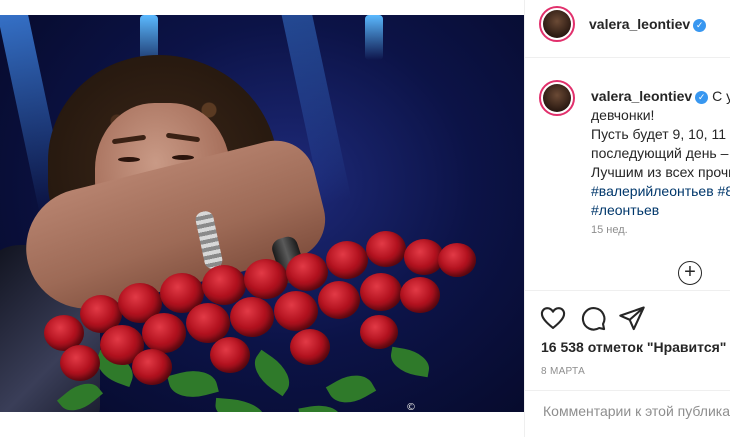  What do you see at coordinates (633, 347) in the screenshot?
I see `likes-count: 16 538 отметок "Нравится"` at bounding box center [633, 347].